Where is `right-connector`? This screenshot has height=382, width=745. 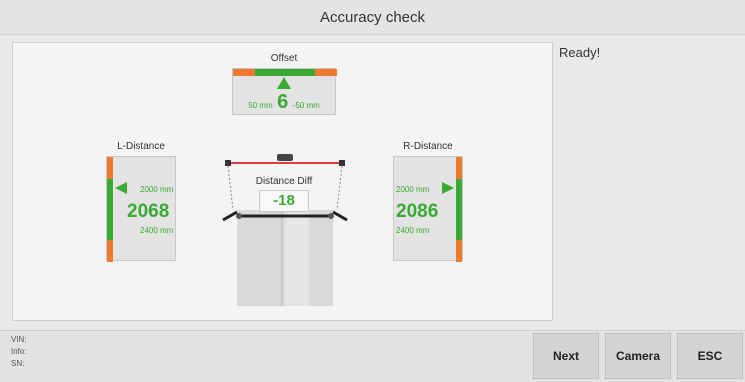
right-connector is located at coordinates (339, 188).